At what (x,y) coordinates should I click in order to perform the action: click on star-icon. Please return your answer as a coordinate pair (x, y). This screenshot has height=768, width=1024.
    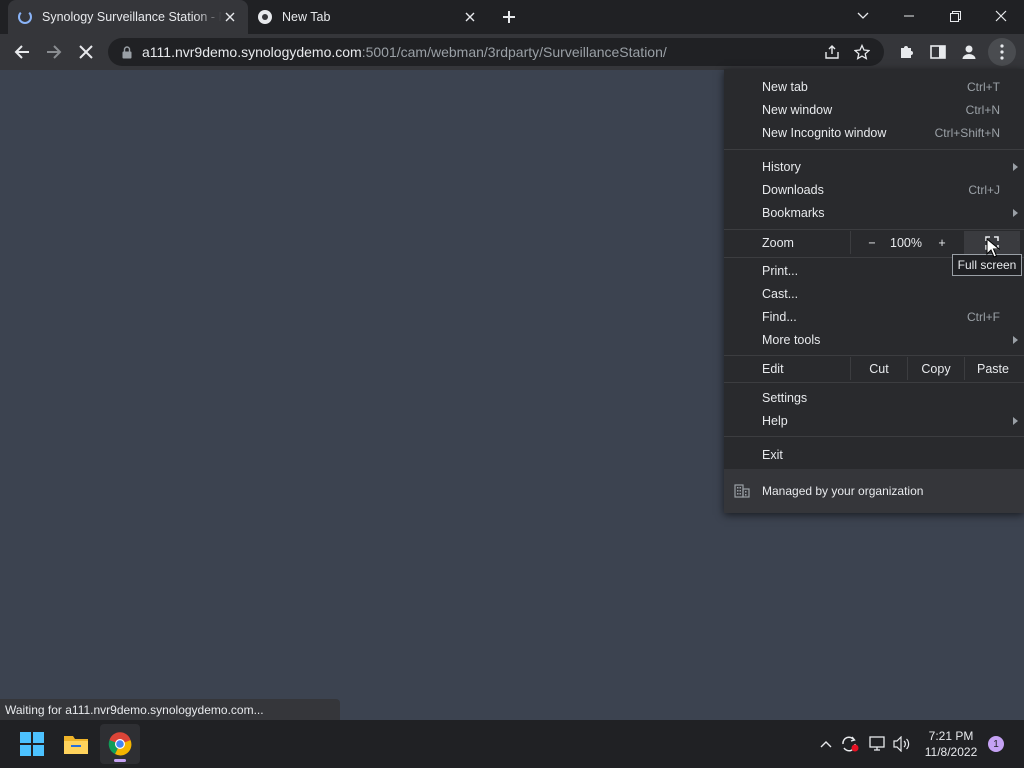
    Looking at the image, I should click on (862, 52).